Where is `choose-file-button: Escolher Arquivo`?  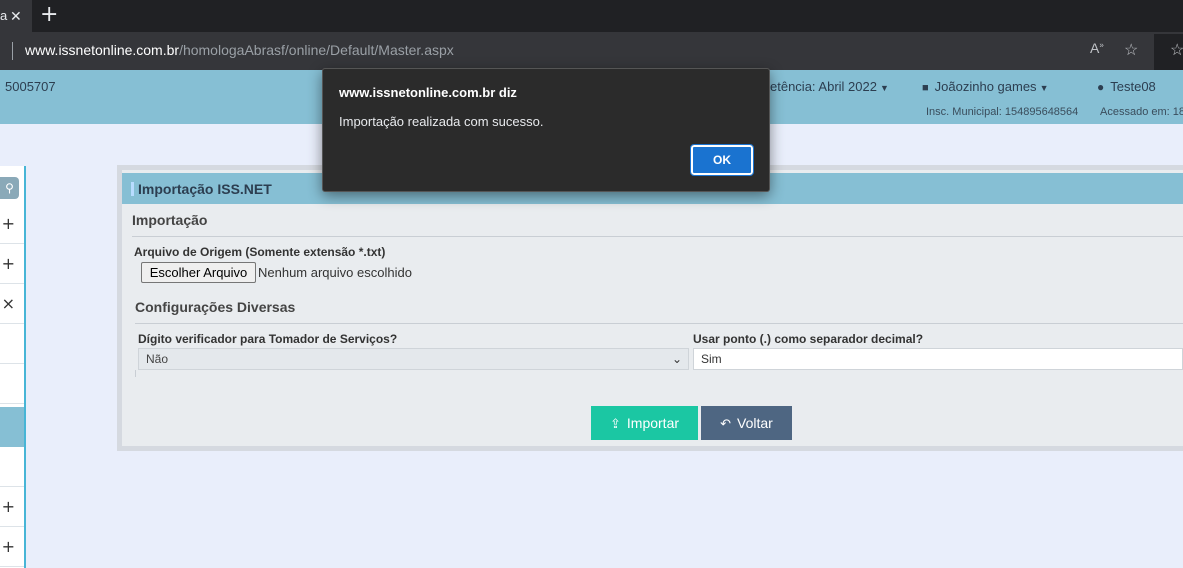
choose-file-button: Escolher Arquivo is located at coordinates (198, 272).